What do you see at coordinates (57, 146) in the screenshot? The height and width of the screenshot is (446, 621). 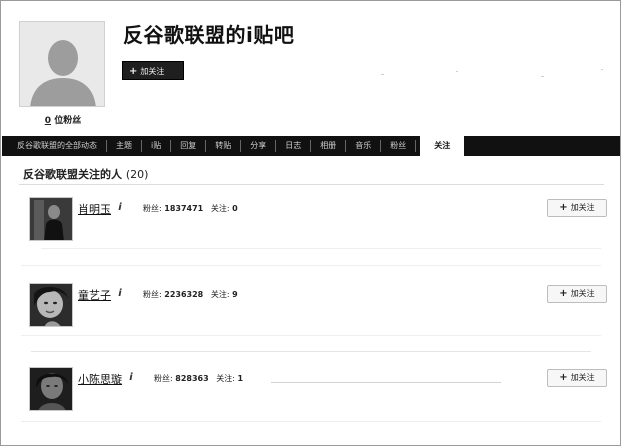 I see `nav-item-all-activity: 反谷歌联盟的全部动态` at bounding box center [57, 146].